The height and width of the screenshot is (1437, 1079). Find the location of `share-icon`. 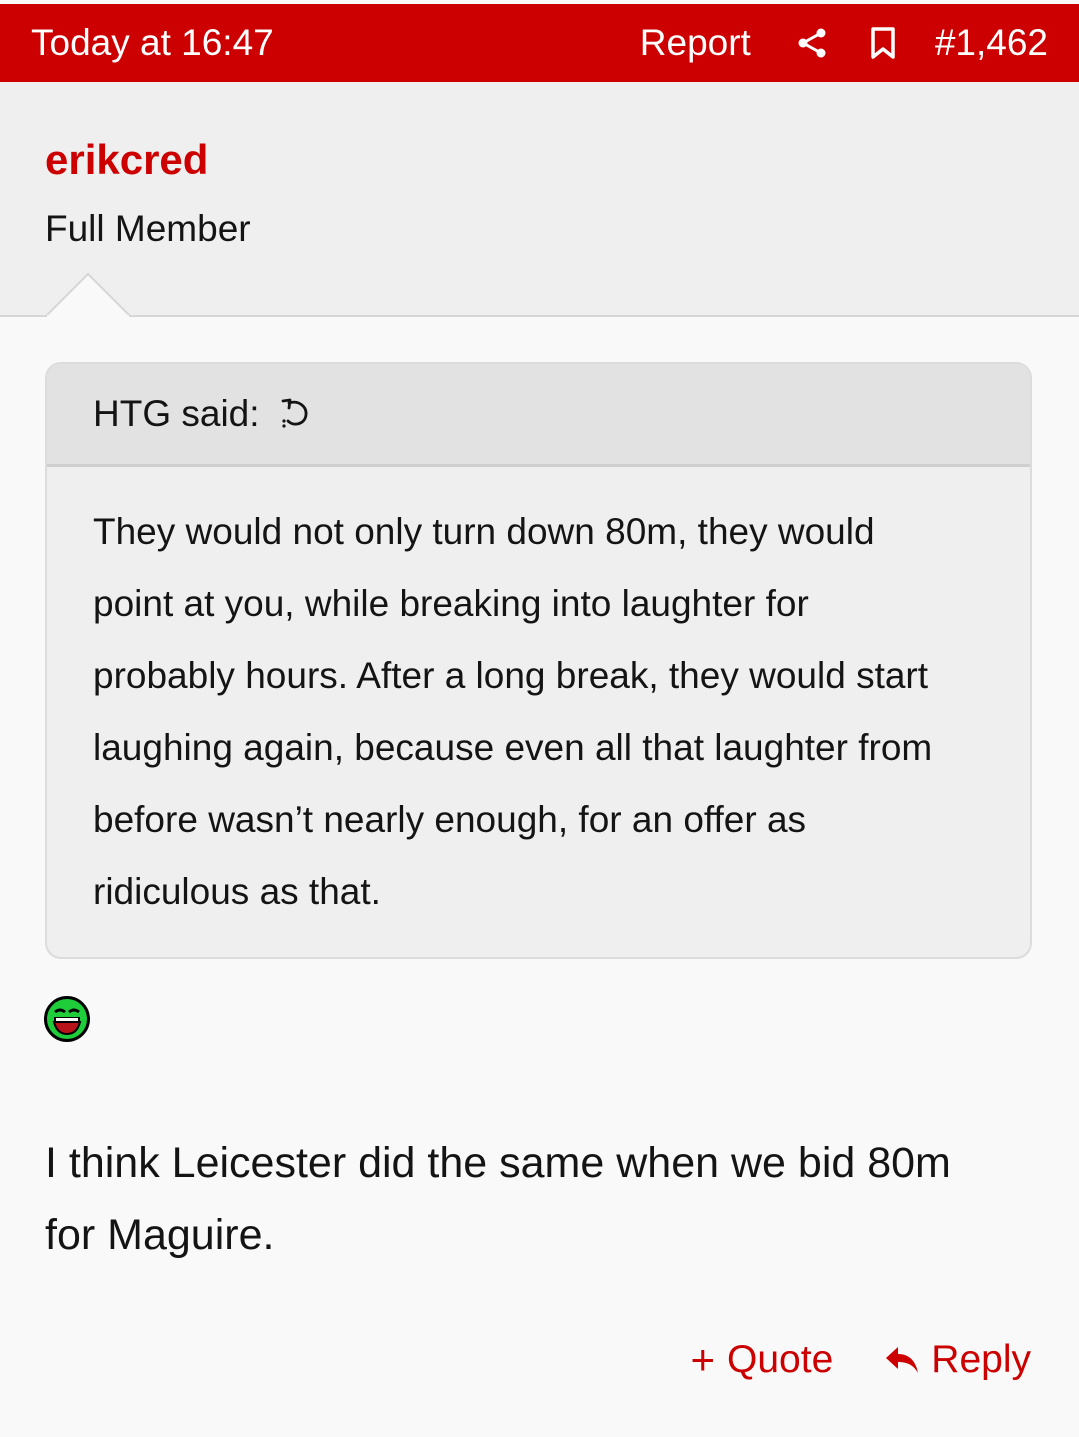

share-icon is located at coordinates (812, 43).